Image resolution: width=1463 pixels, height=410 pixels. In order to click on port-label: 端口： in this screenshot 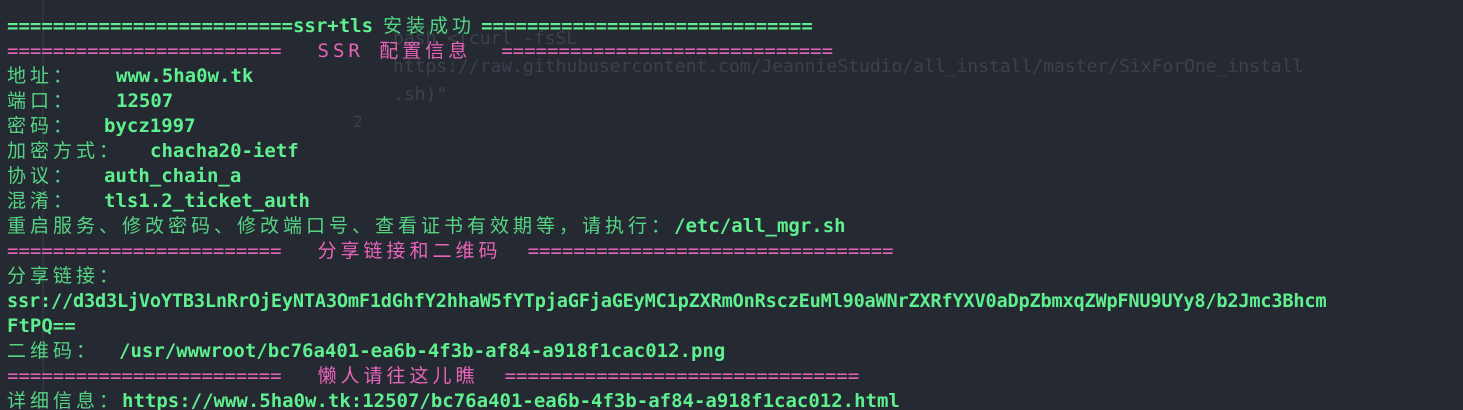, I will do `click(42, 101)`.